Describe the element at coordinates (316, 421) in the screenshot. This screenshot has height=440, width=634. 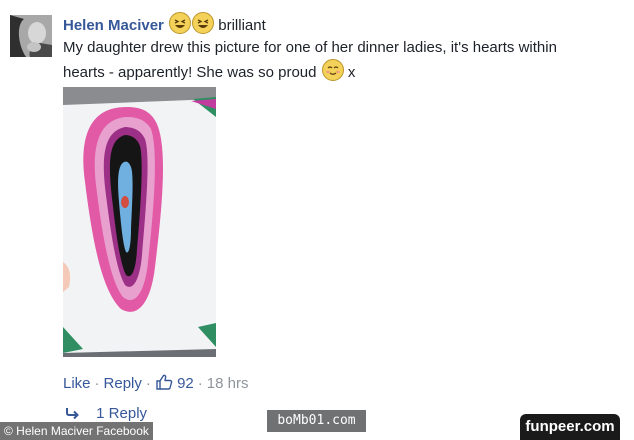
I see `watermark: boMb01.com` at that location.